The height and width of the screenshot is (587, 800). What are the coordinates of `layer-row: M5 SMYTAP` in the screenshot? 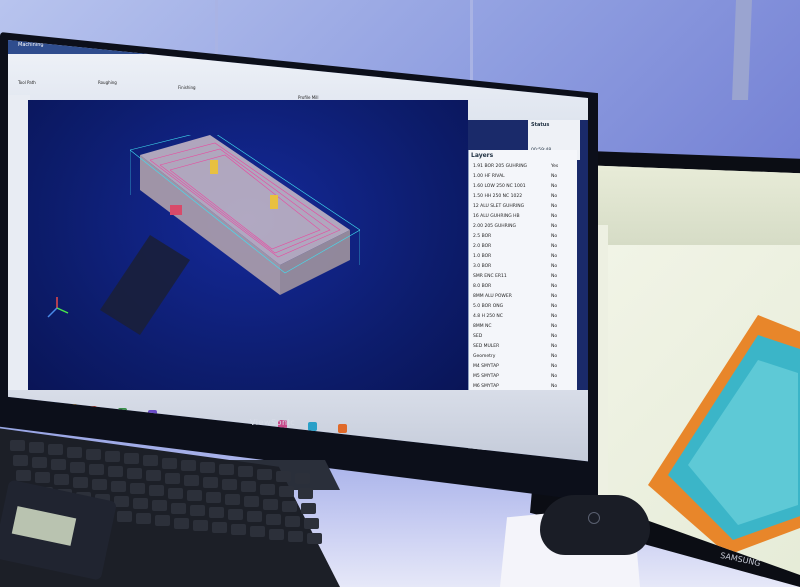 It's located at (486, 376).